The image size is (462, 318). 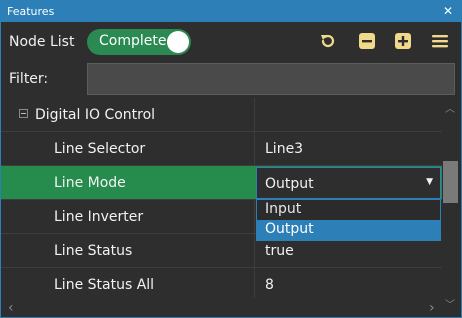 What do you see at coordinates (93, 251) in the screenshot?
I see `row-name: Line Status` at bounding box center [93, 251].